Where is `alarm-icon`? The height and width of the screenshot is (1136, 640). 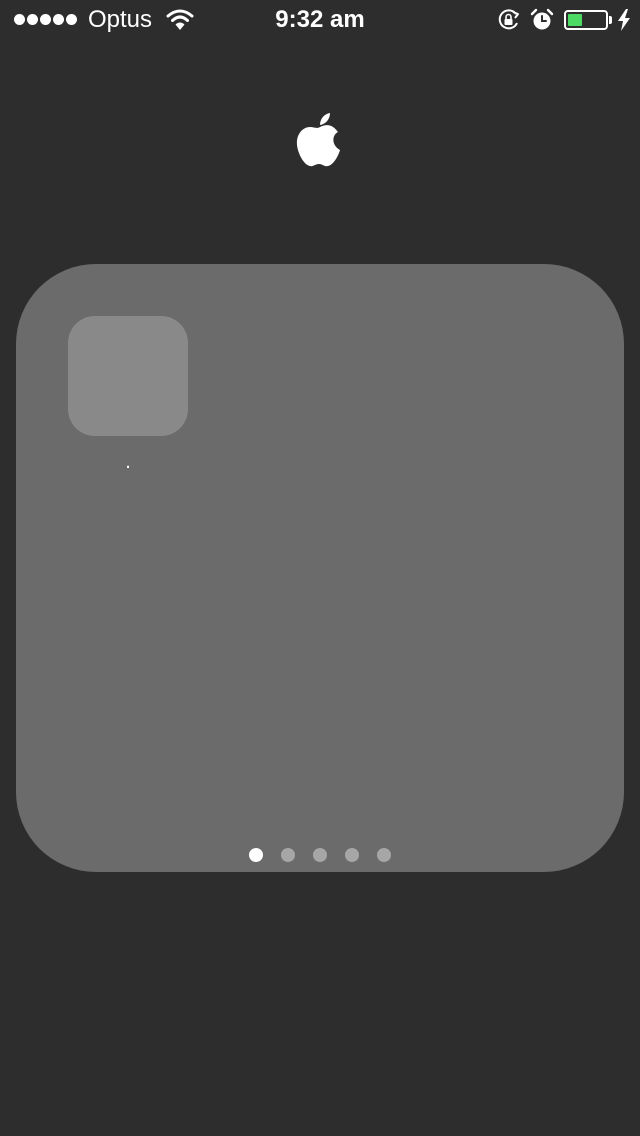 alarm-icon is located at coordinates (542, 19).